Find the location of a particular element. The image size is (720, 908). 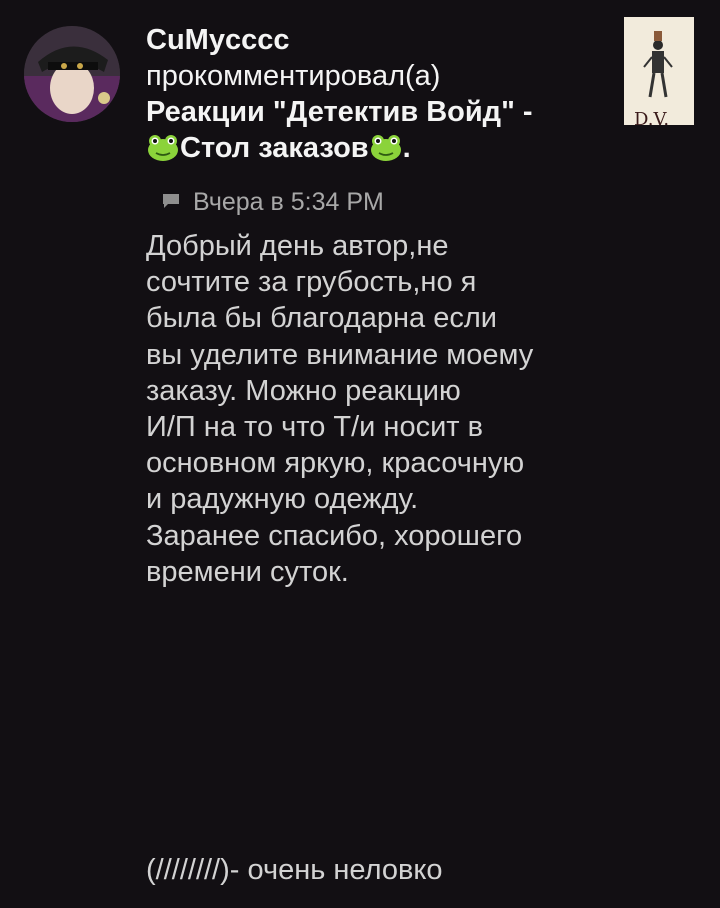

post-thumbnail: D.V. is located at coordinates (659, 71).